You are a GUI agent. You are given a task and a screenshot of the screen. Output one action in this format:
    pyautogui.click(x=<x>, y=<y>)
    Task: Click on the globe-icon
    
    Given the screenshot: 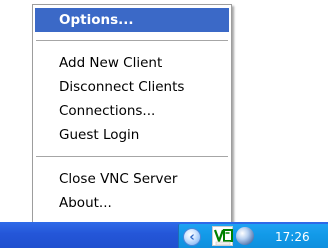 What is the action you would take?
    pyautogui.click(x=245, y=236)
    